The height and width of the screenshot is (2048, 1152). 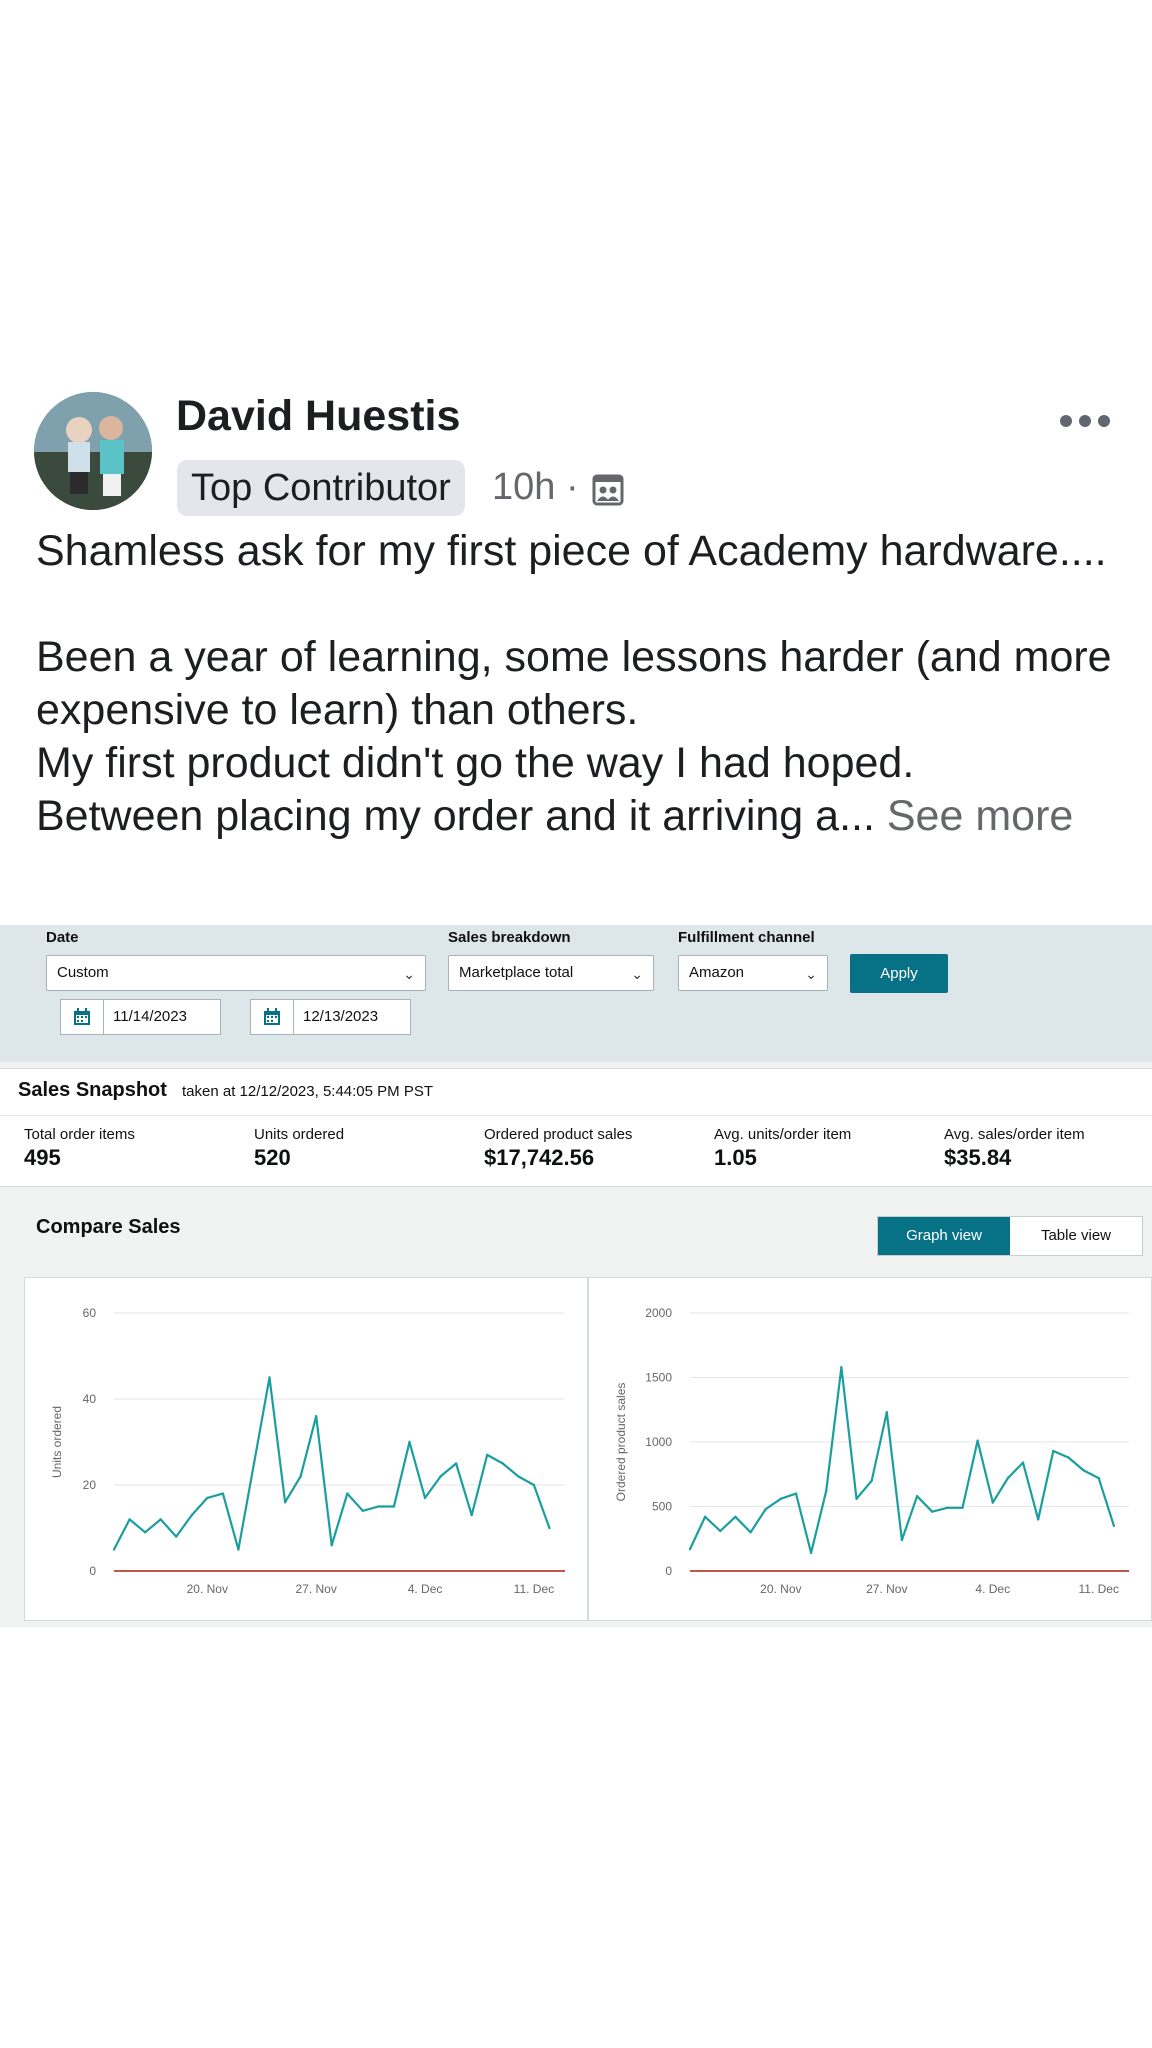 I want to click on date-select: Custom ⌄, so click(x=236, y=973).